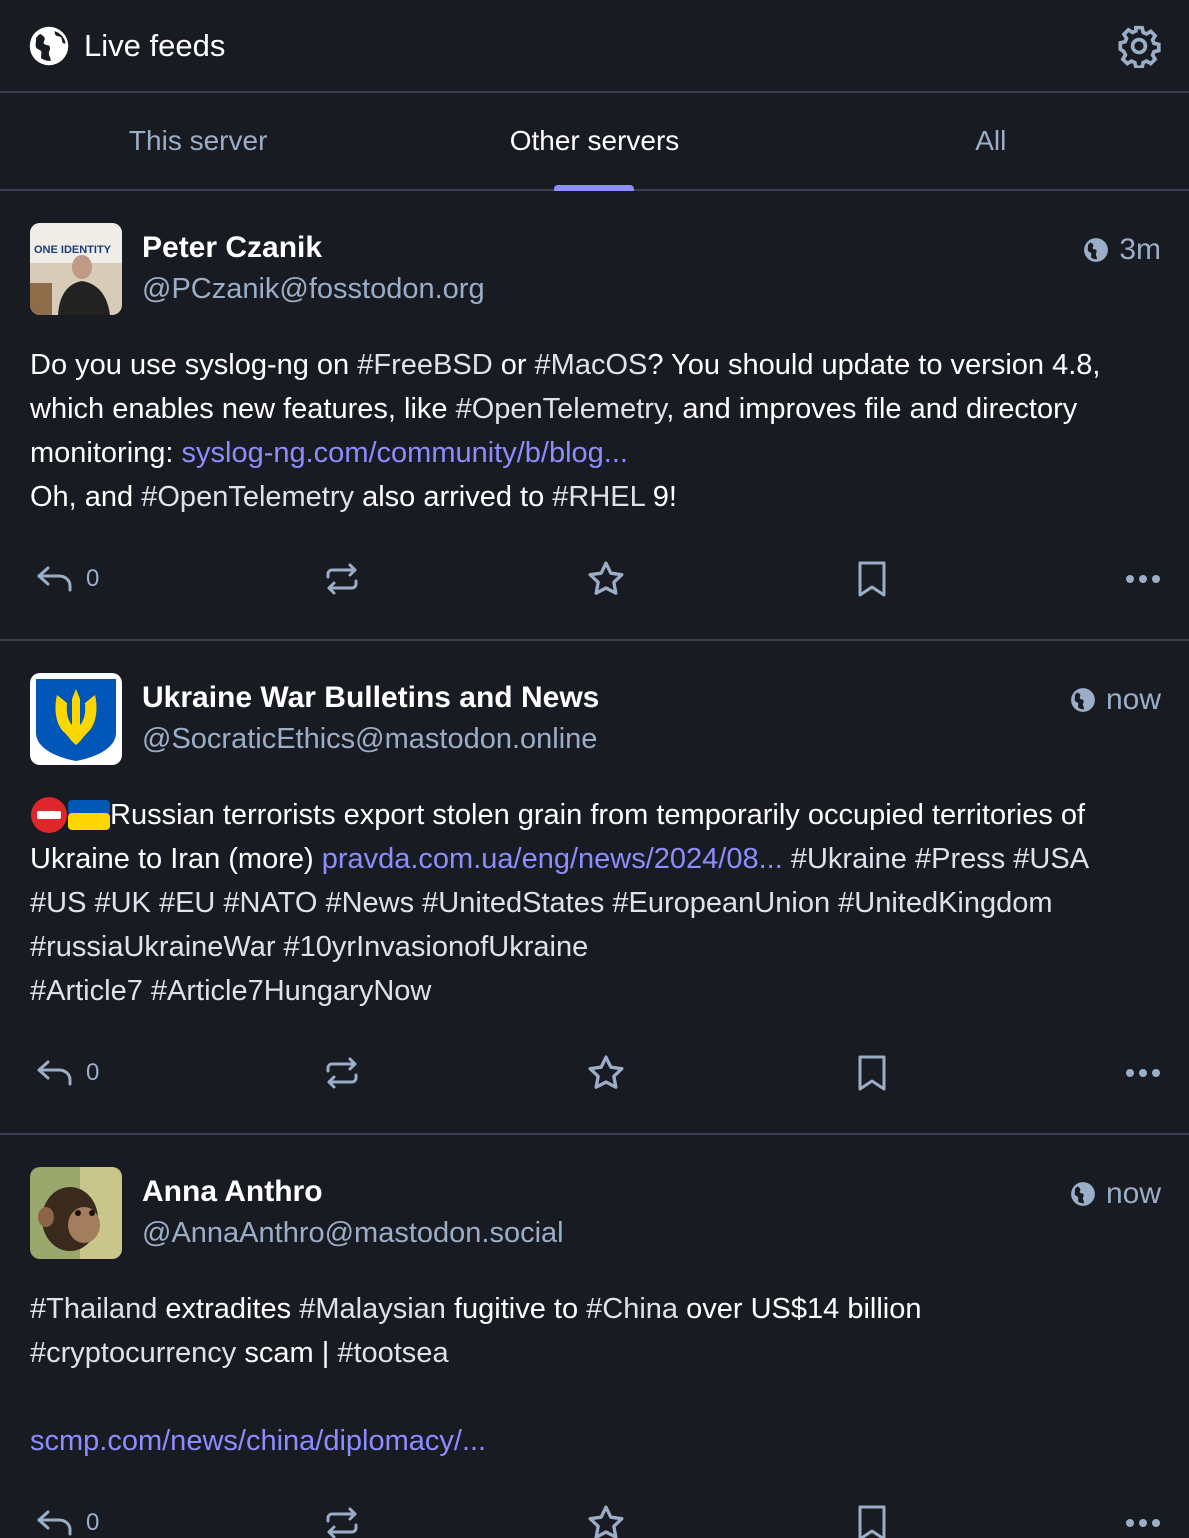 The image size is (1189, 1538). I want to click on account-handle: @AnnaAnthro@mastodon.social, so click(353, 1233).